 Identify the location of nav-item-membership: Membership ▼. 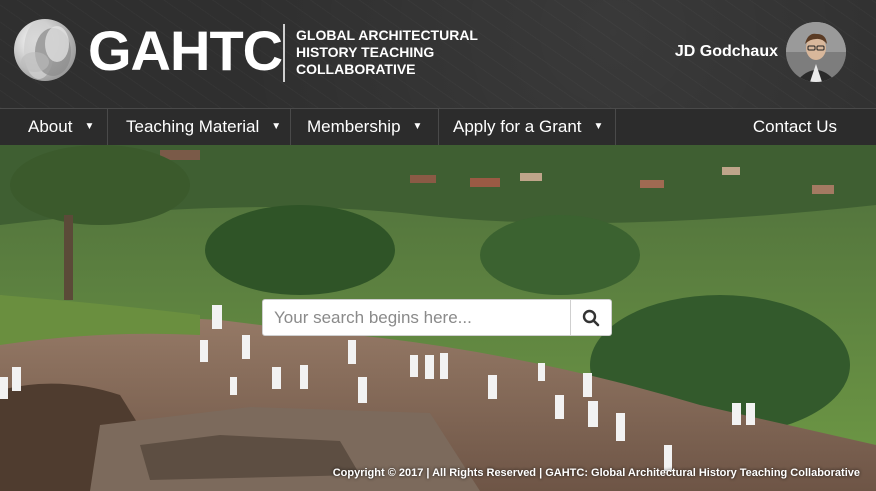
(364, 127).